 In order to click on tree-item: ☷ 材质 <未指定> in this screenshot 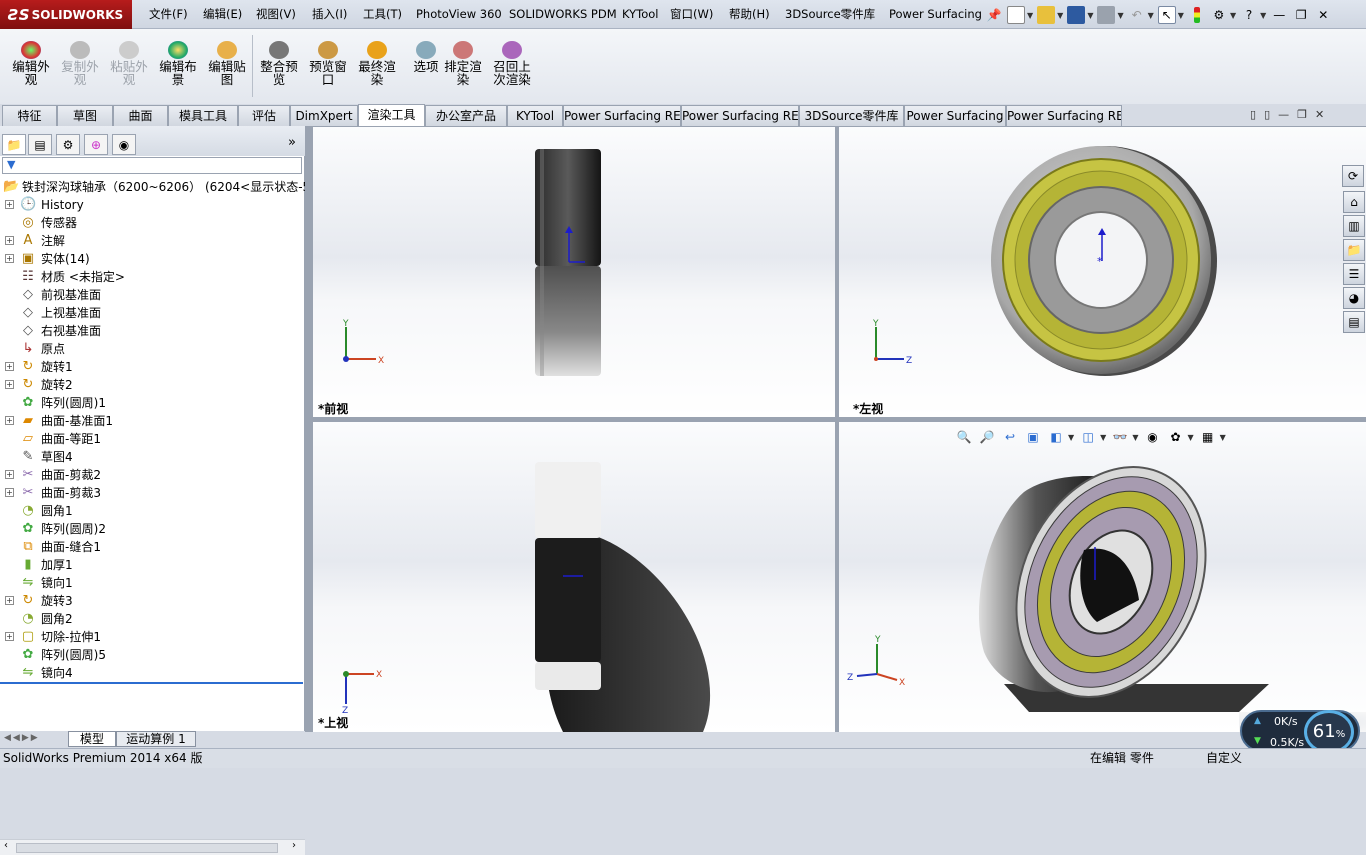, I will do `click(152, 277)`.